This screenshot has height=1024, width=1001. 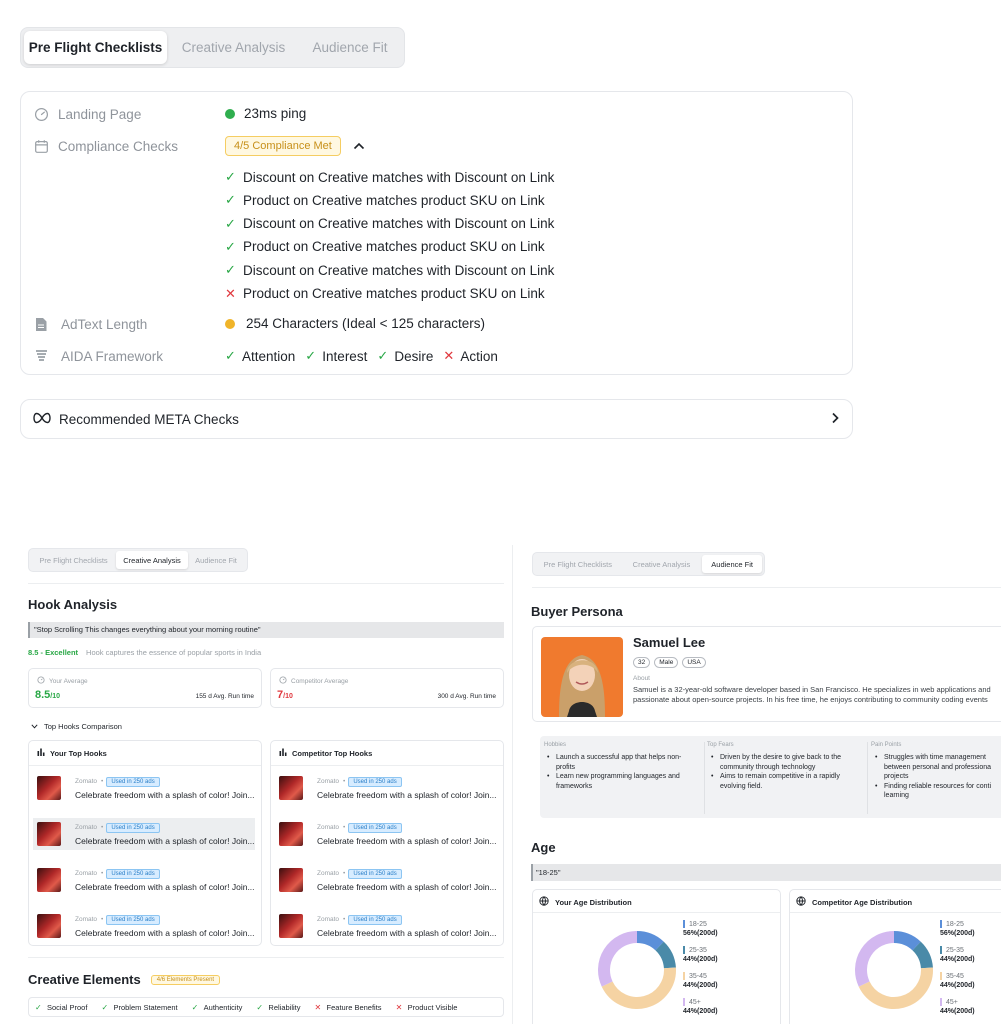 What do you see at coordinates (700, 950) in the screenshot?
I see `legend-name-row: 25-35` at bounding box center [700, 950].